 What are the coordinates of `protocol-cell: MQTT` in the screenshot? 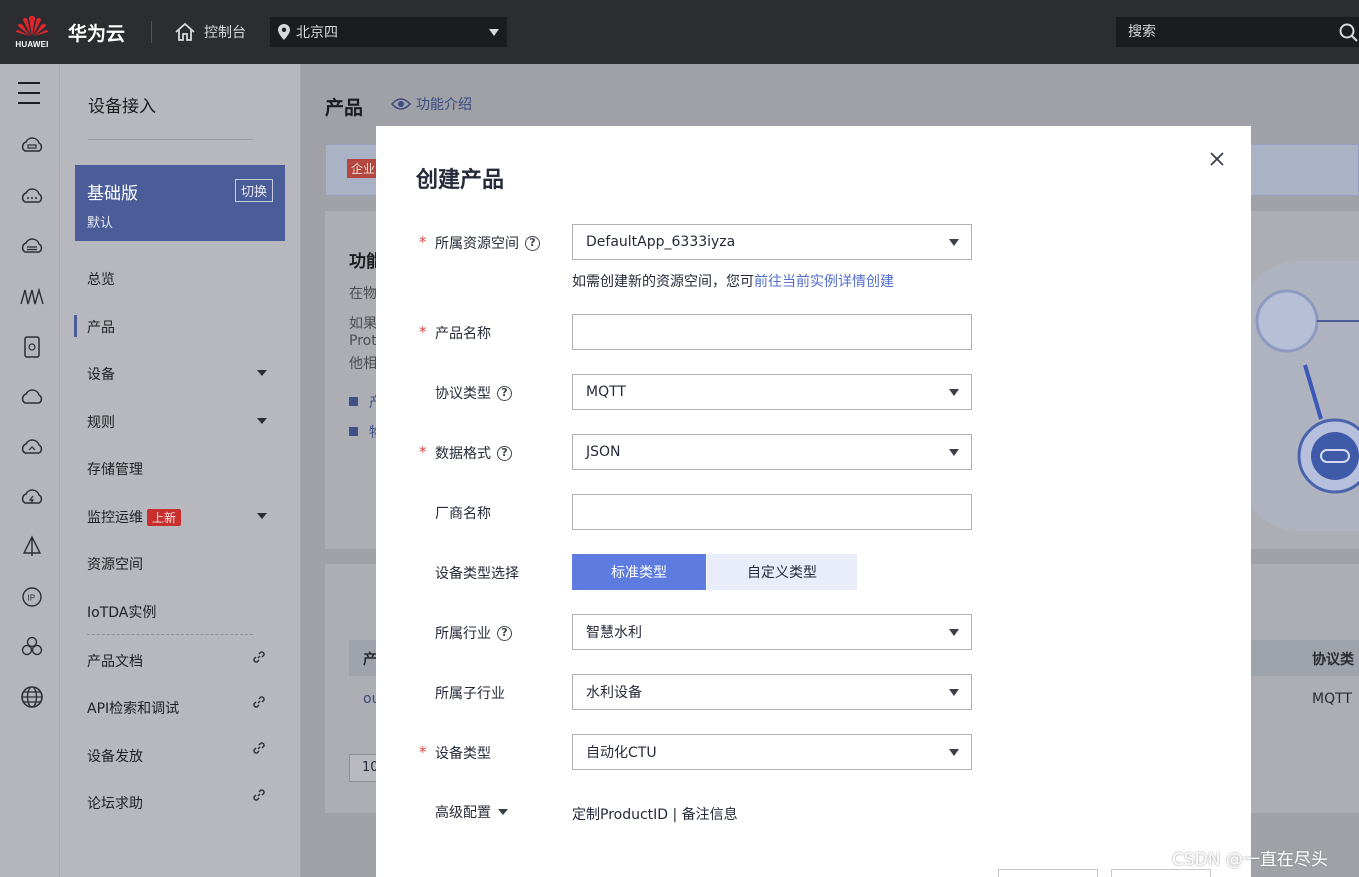 It's located at (1332, 699).